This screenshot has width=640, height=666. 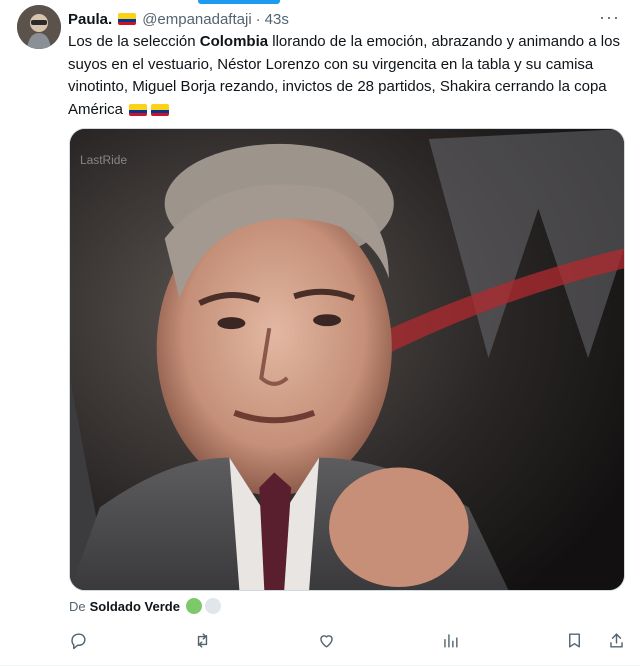 I want to click on action-bar, so click(x=347, y=640).